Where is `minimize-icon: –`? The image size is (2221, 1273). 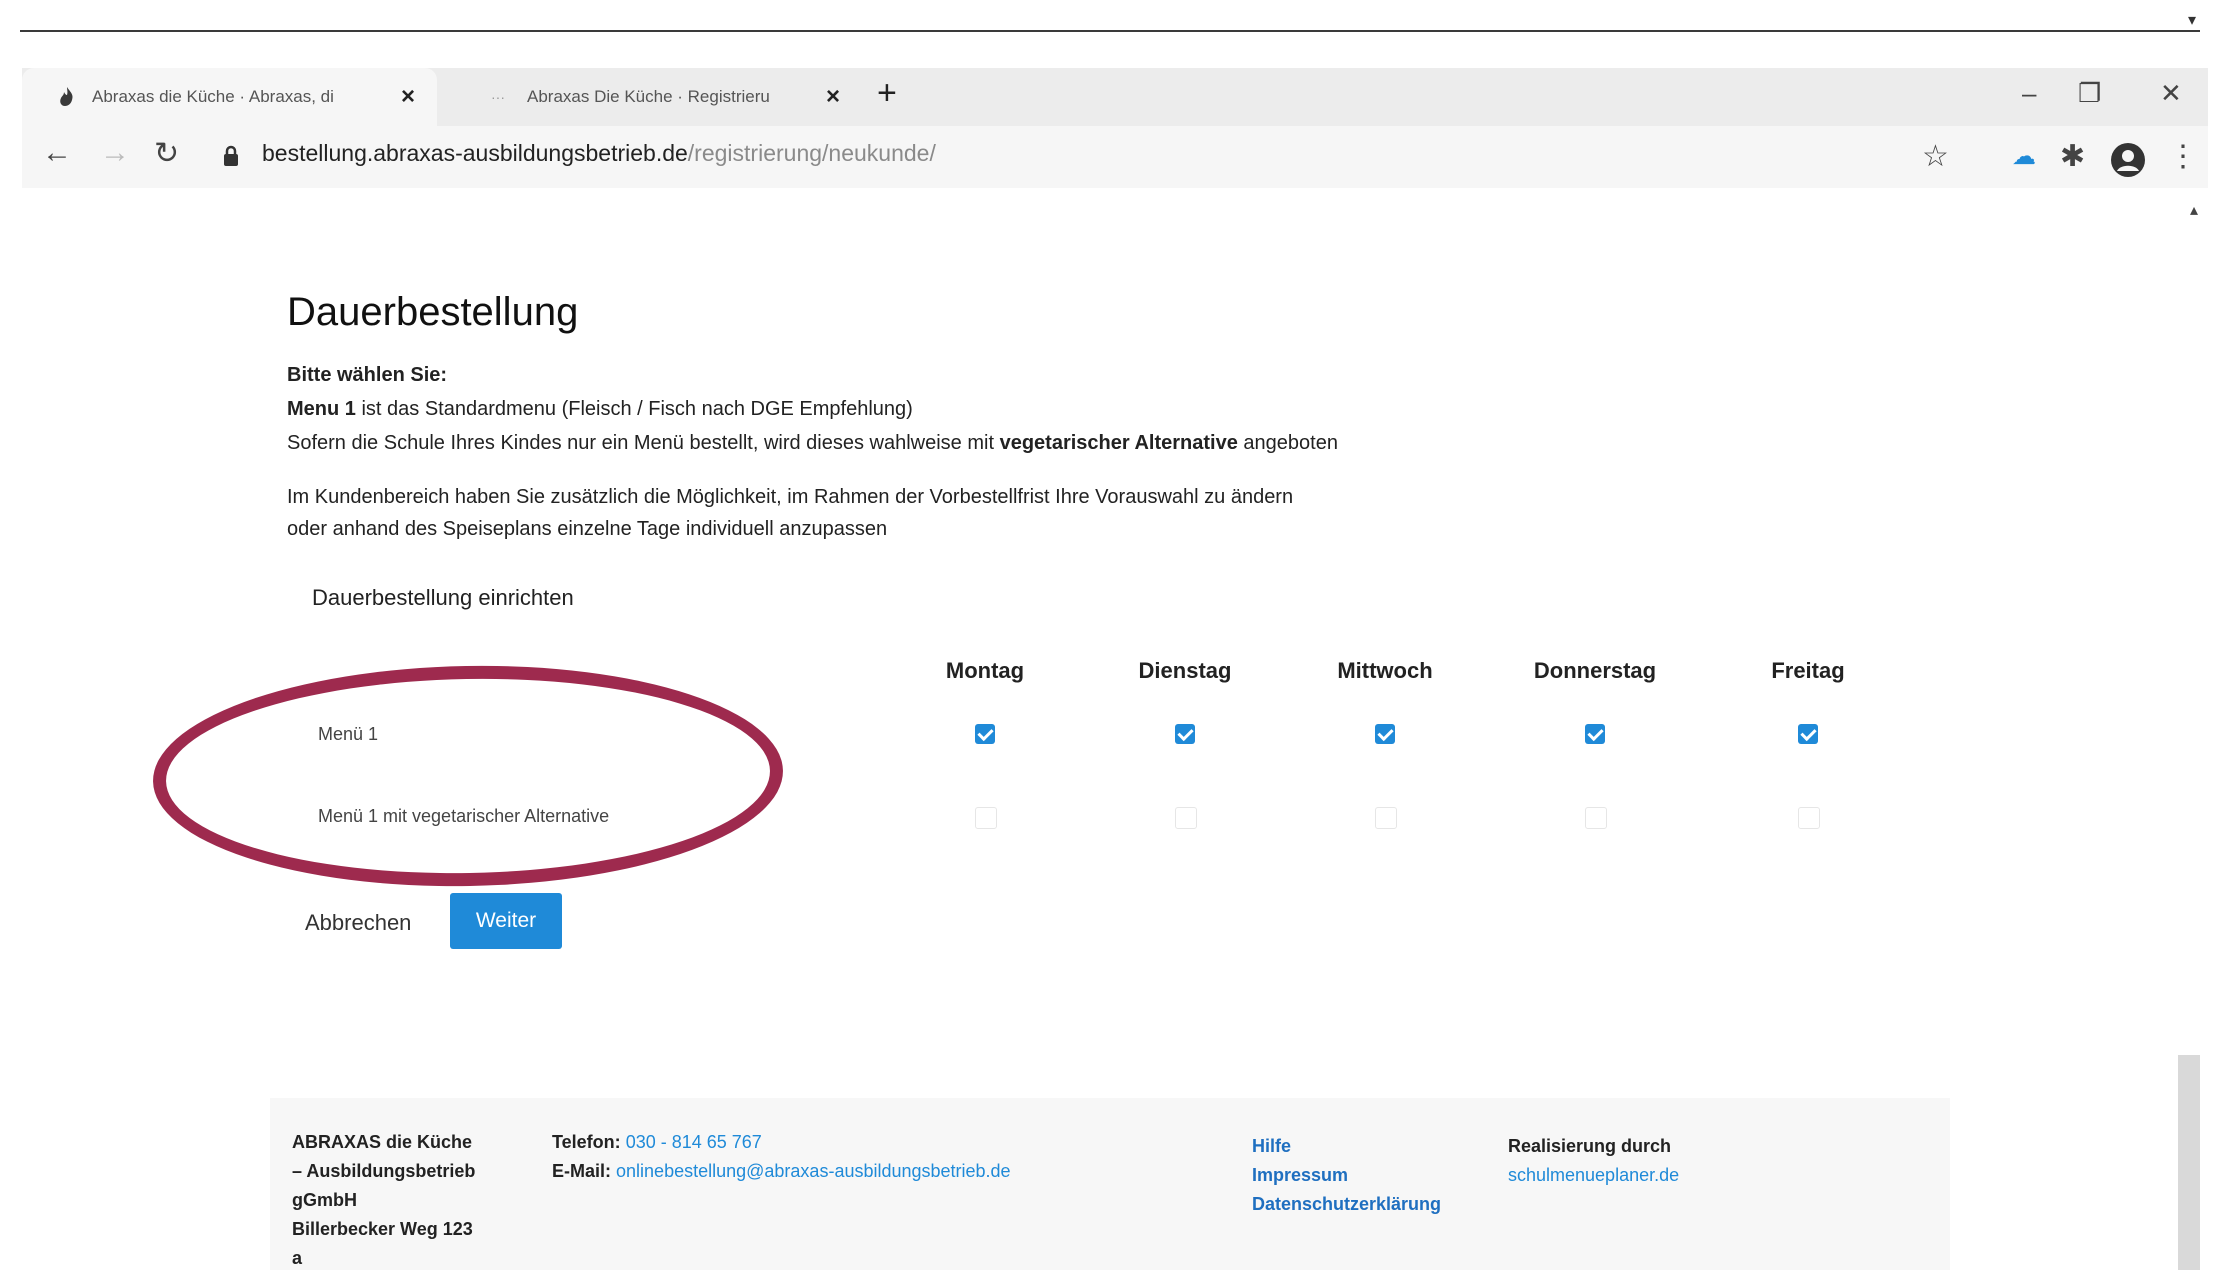 minimize-icon: – is located at coordinates (2029, 93).